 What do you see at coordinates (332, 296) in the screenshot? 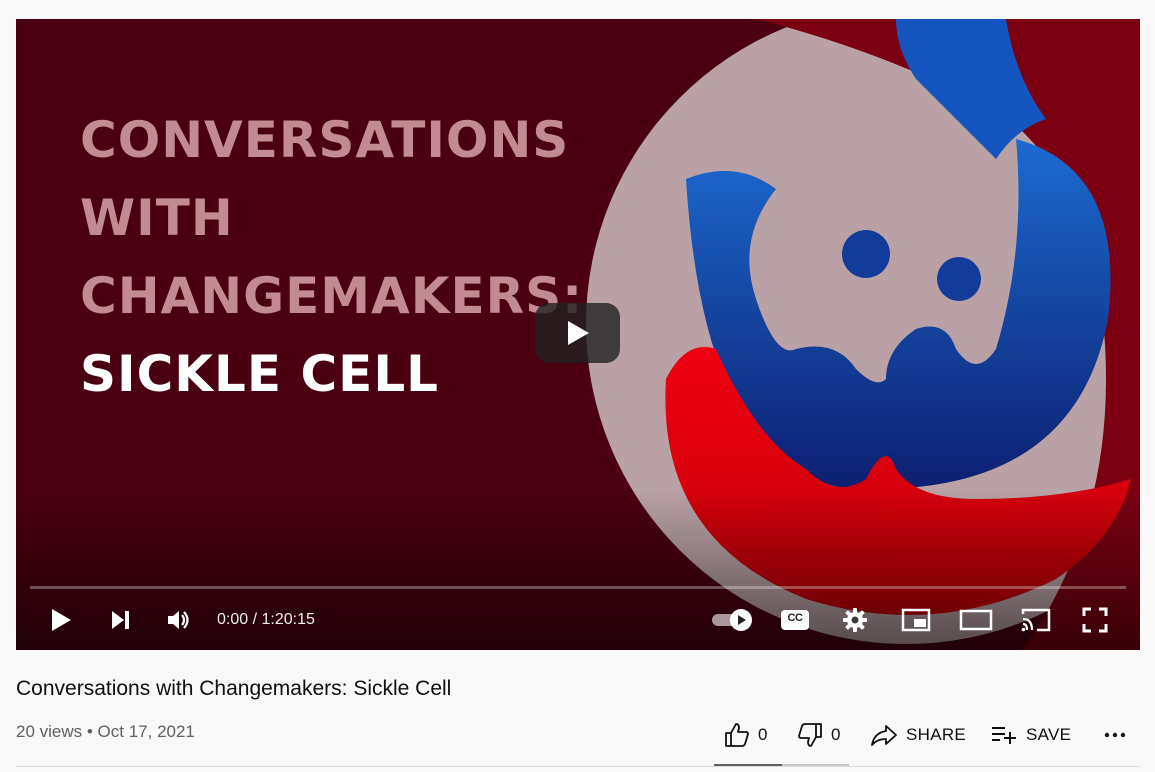
I see `thumbnail-title-line: CHANGEMAKERS:` at bounding box center [332, 296].